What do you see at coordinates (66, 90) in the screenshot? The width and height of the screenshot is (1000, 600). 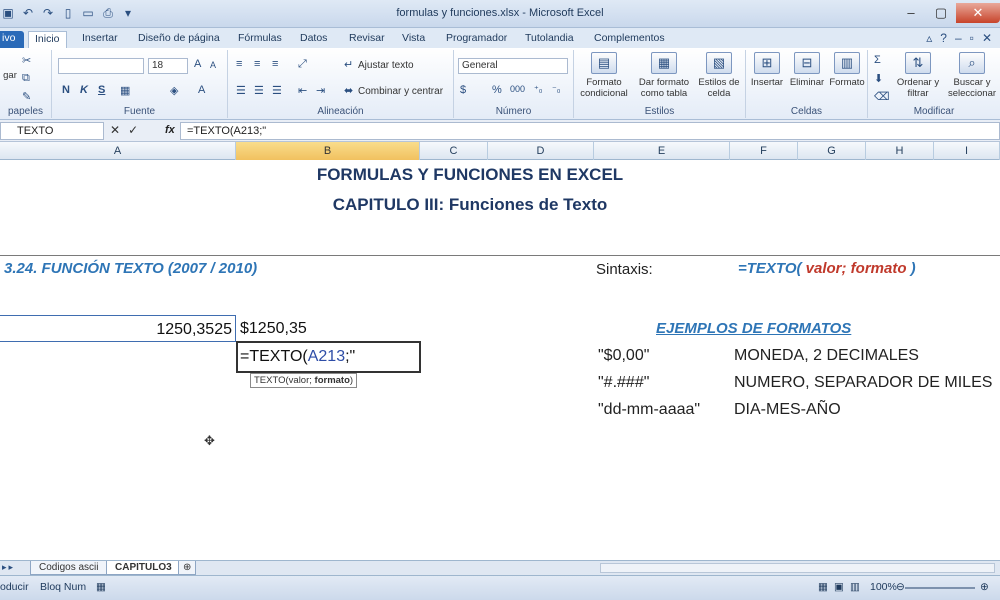 I see `bold-button: N` at bounding box center [66, 90].